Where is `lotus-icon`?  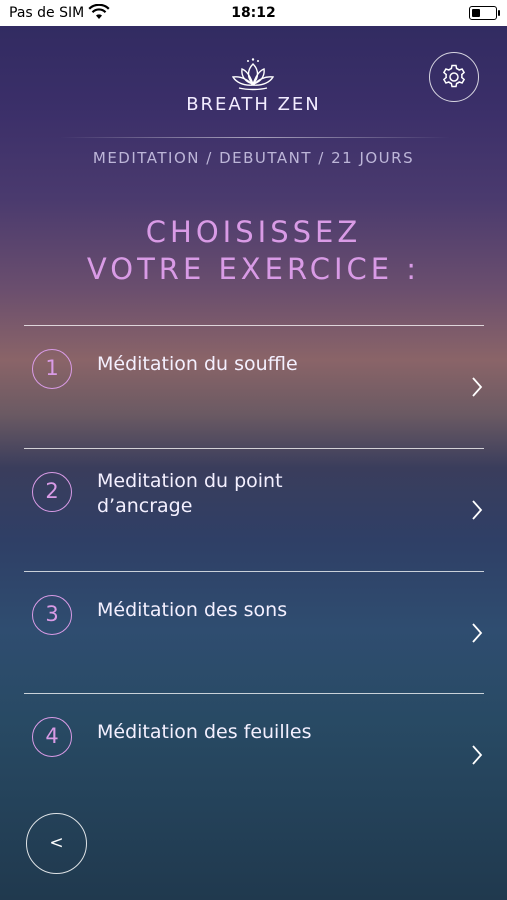 lotus-icon is located at coordinates (253, 74).